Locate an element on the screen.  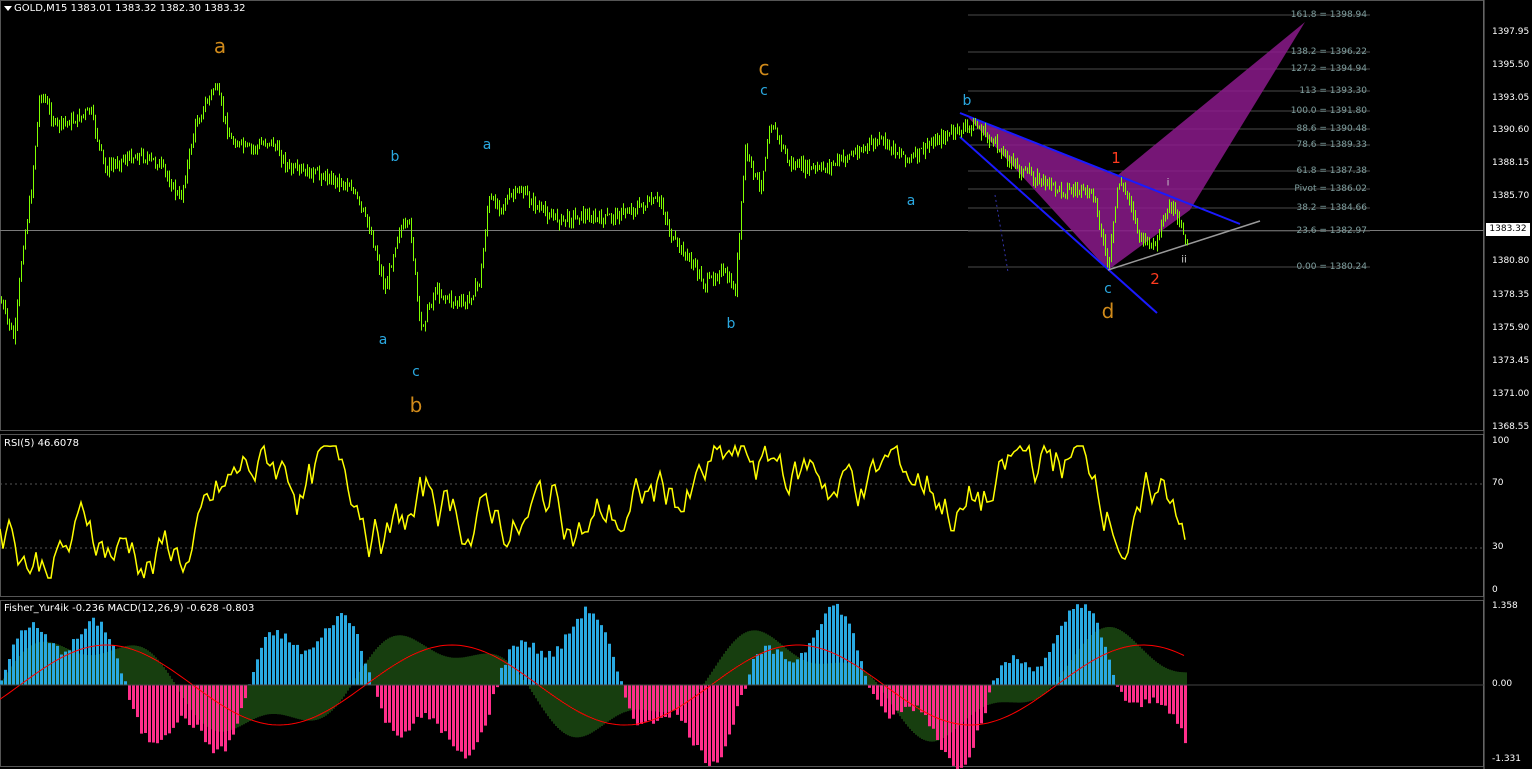
wave-label: b is located at coordinates (967, 101).